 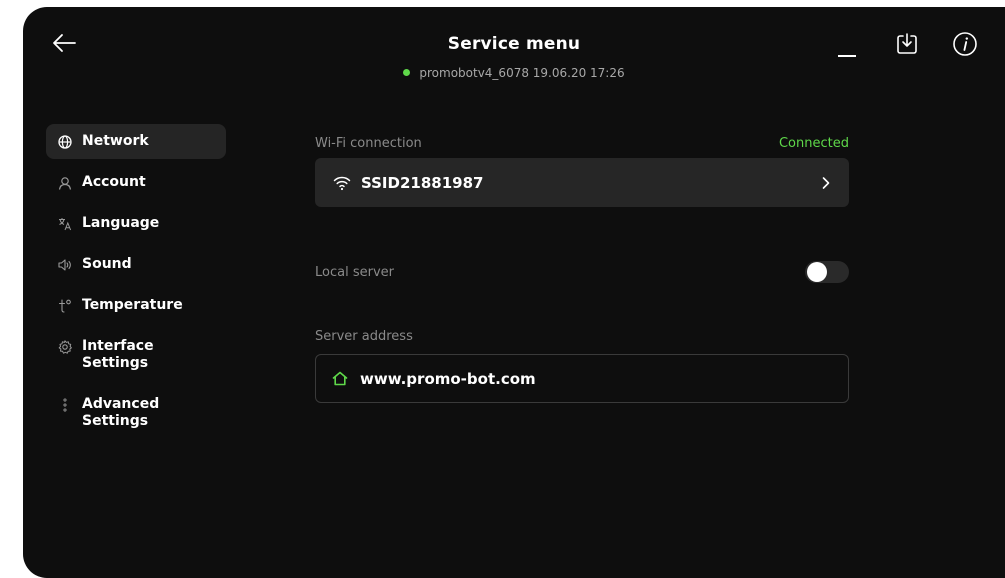 I want to click on server-address-value: www.promo-bot.com, so click(x=448, y=378).